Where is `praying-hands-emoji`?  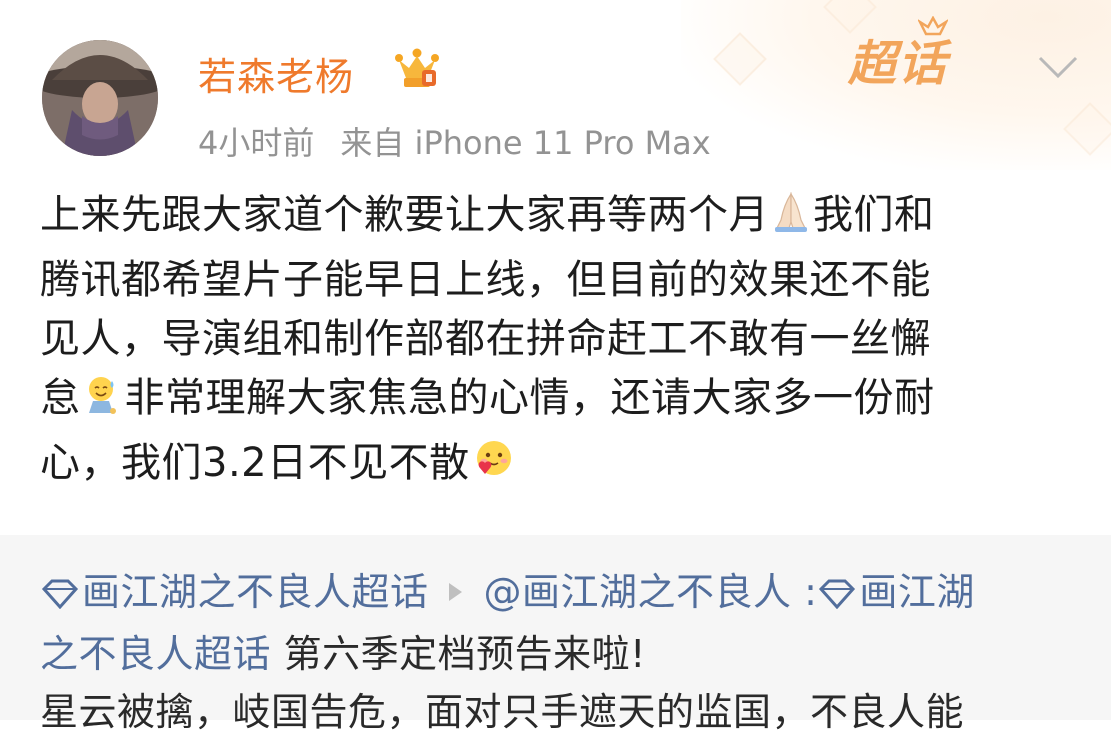 praying-hands-emoji is located at coordinates (791, 220).